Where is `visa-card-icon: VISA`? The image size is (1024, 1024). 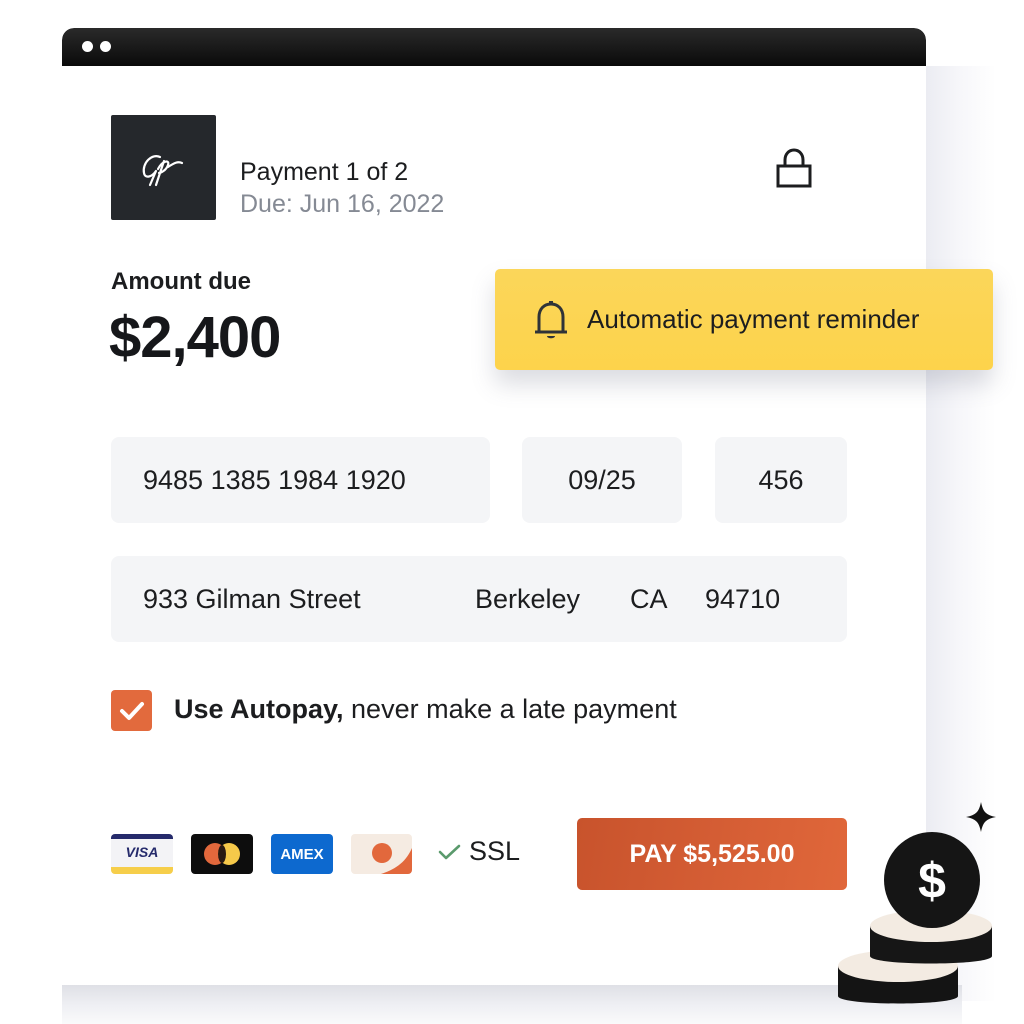
visa-card-icon: VISA is located at coordinates (142, 854).